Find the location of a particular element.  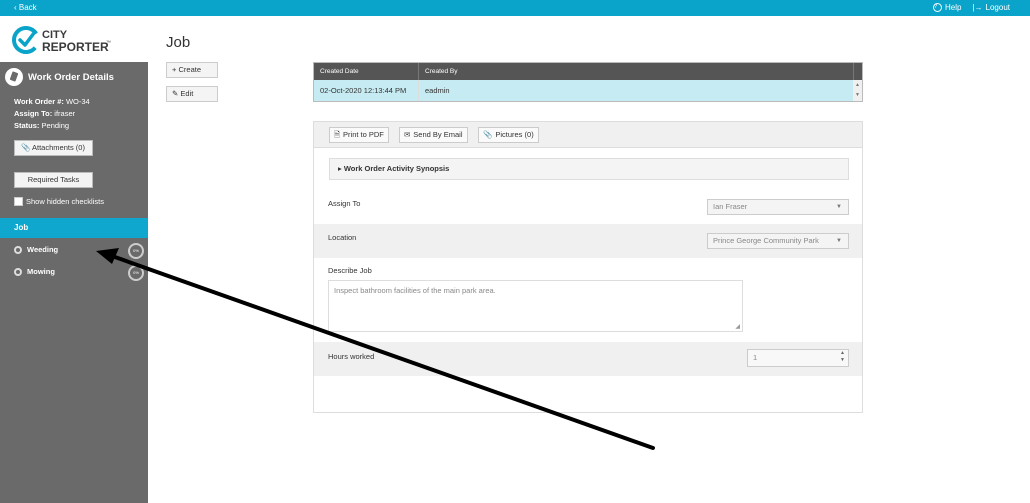

svg-text: REPORTER is located at coordinates (75, 47).